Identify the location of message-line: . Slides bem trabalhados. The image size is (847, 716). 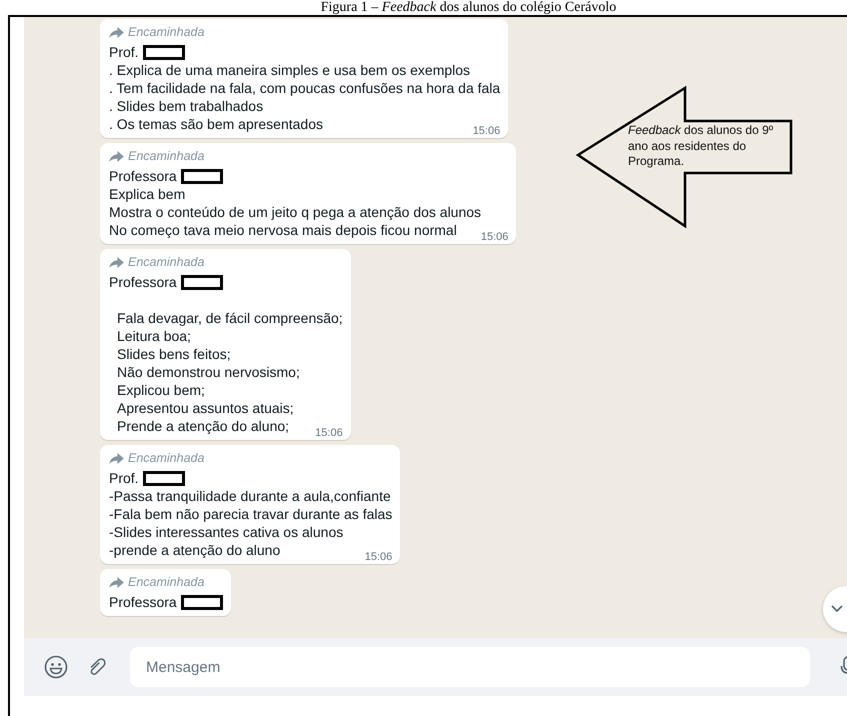
(186, 106).